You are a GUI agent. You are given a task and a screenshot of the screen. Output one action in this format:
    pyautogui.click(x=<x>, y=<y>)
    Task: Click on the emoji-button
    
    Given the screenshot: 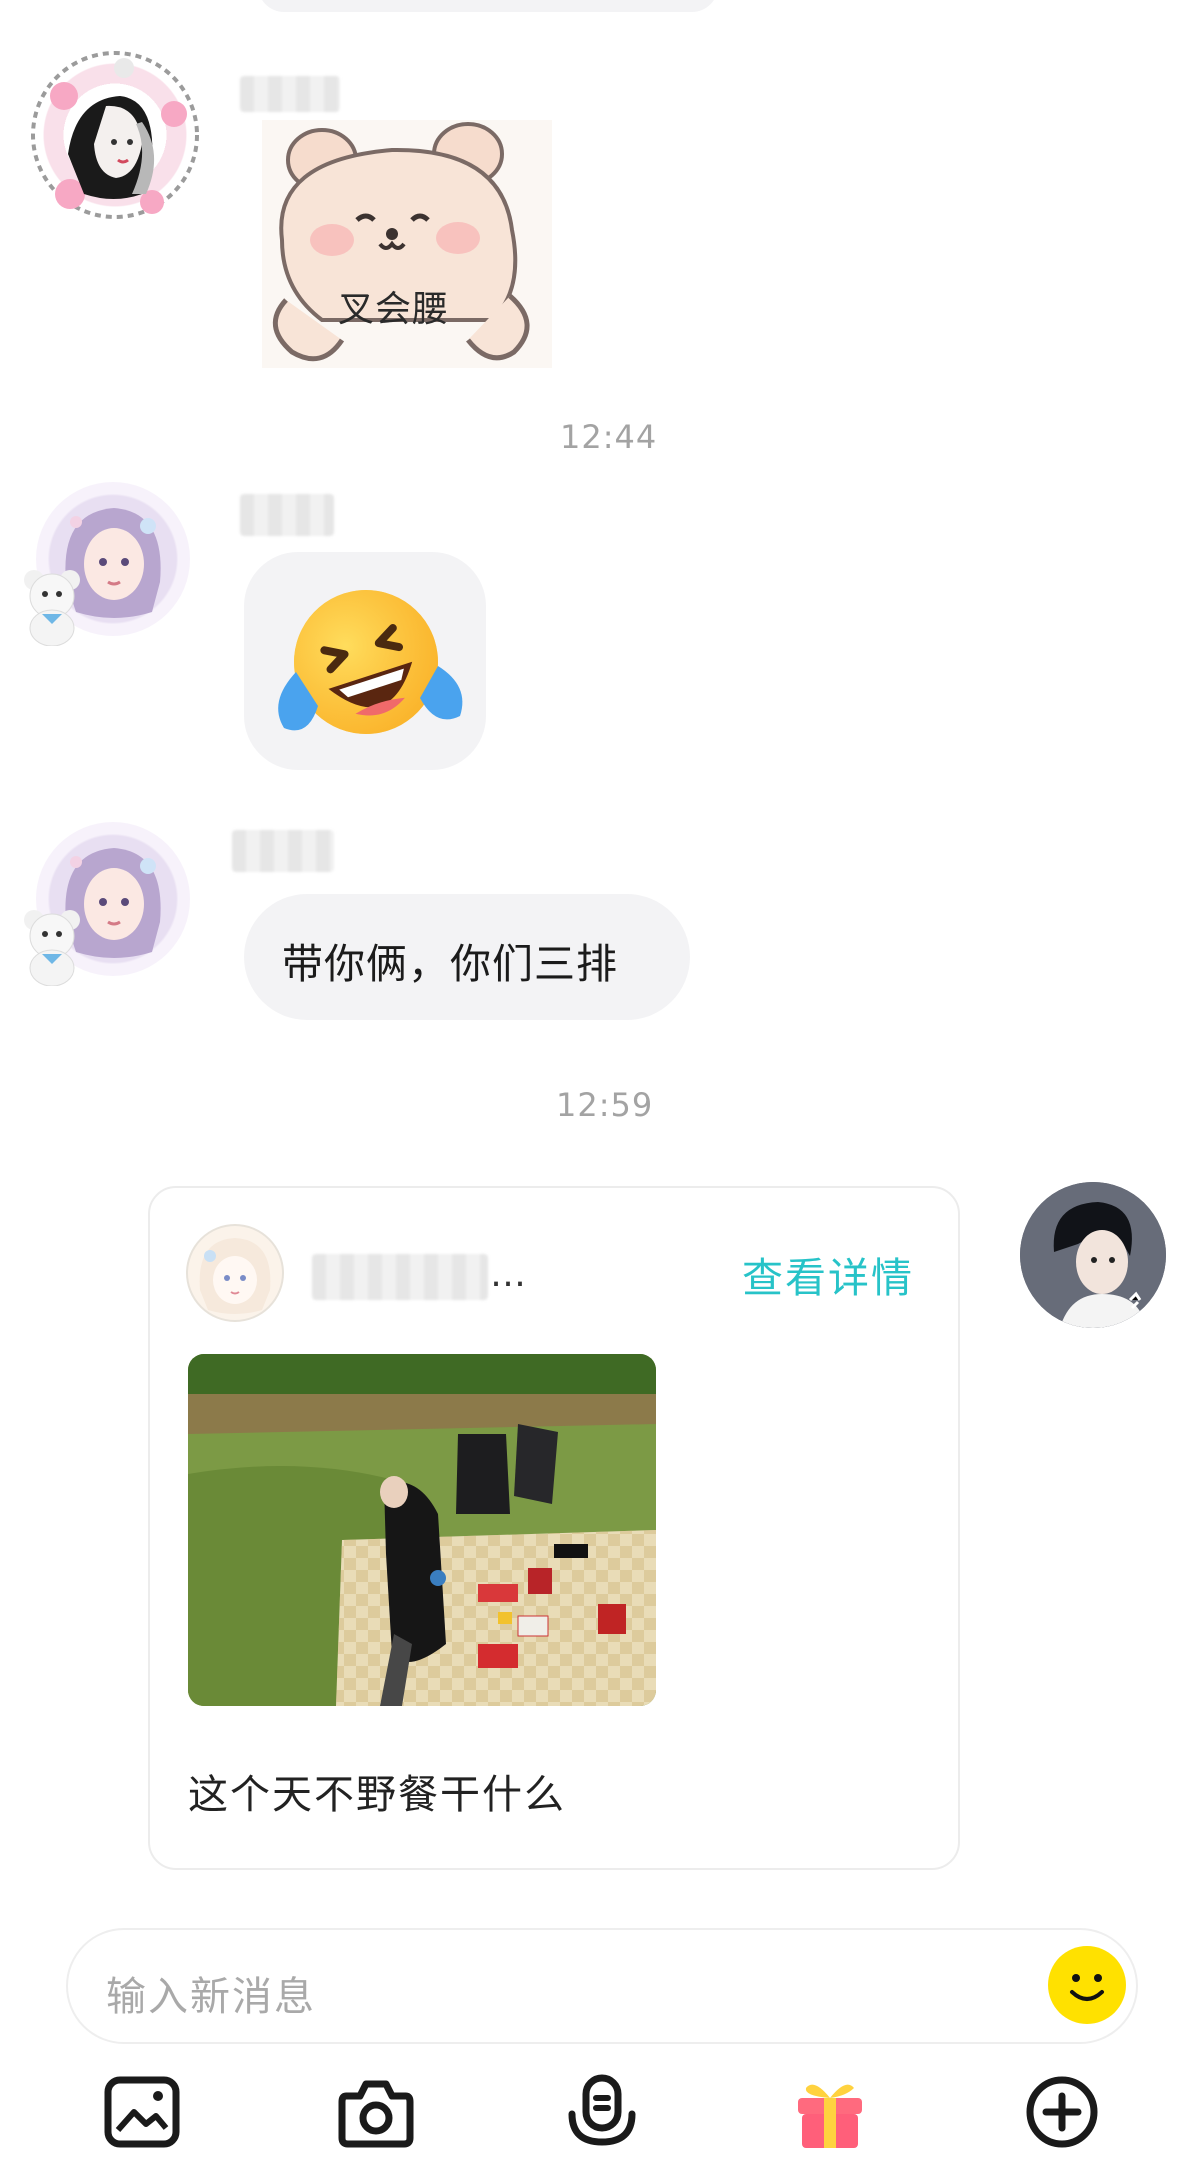 What is the action you would take?
    pyautogui.click(x=1087, y=1985)
    